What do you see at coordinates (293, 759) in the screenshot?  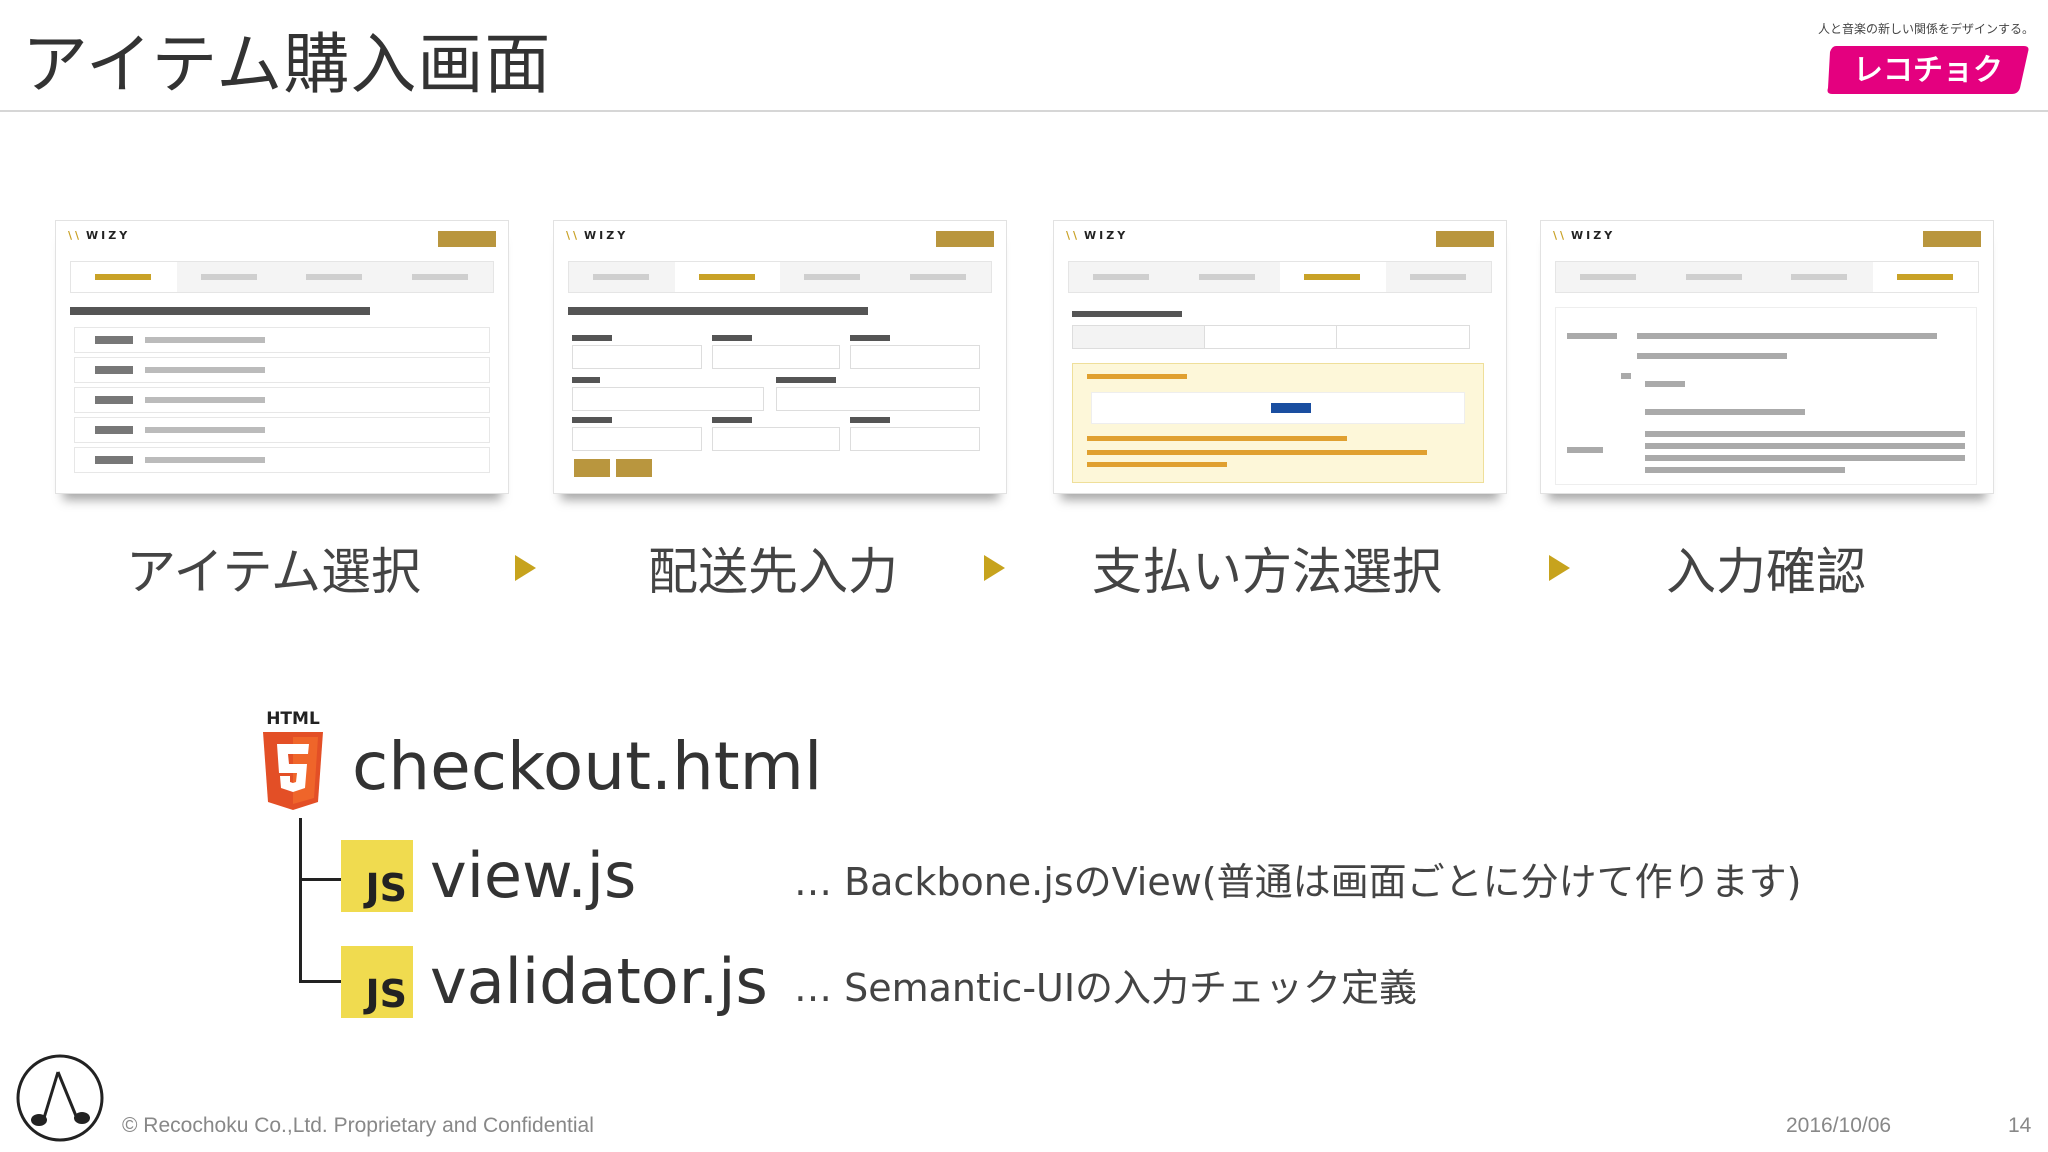 I see `html5-icon: HTML` at bounding box center [293, 759].